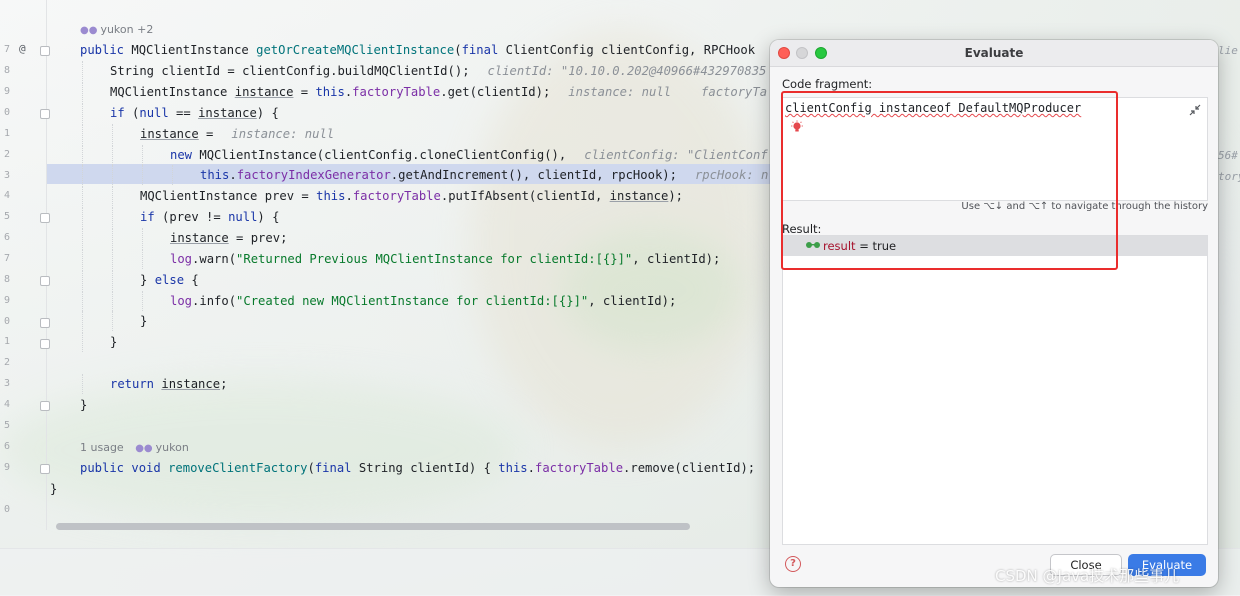 The image size is (1240, 596). Describe the element at coordinates (116, 29) in the screenshot. I see `code-lens-authors: ●● yukon +2` at that location.